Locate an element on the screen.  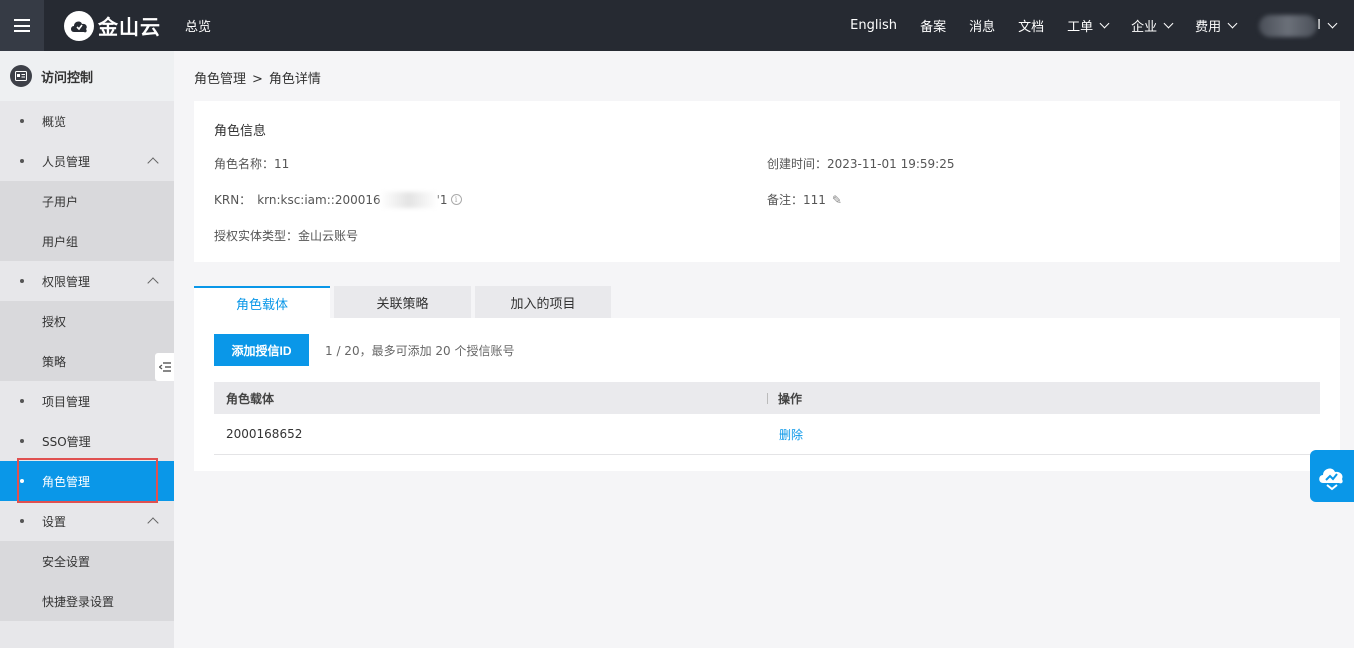
delete-link: 删除 is located at coordinates (785, 434).